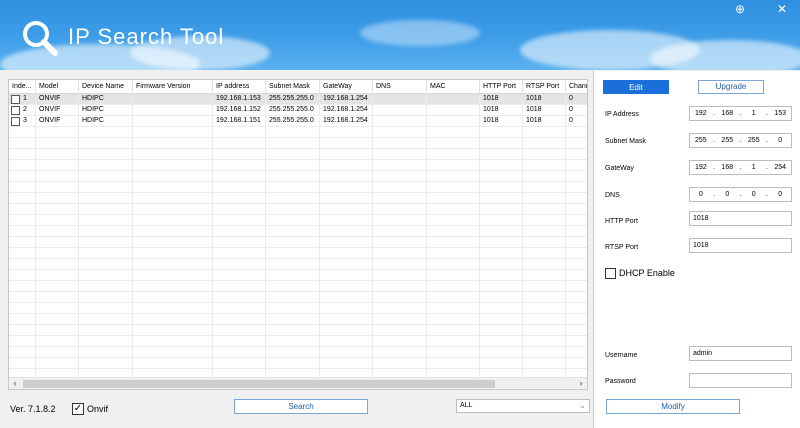  What do you see at coordinates (57, 87) in the screenshot?
I see `column-header-model: Model` at bounding box center [57, 87].